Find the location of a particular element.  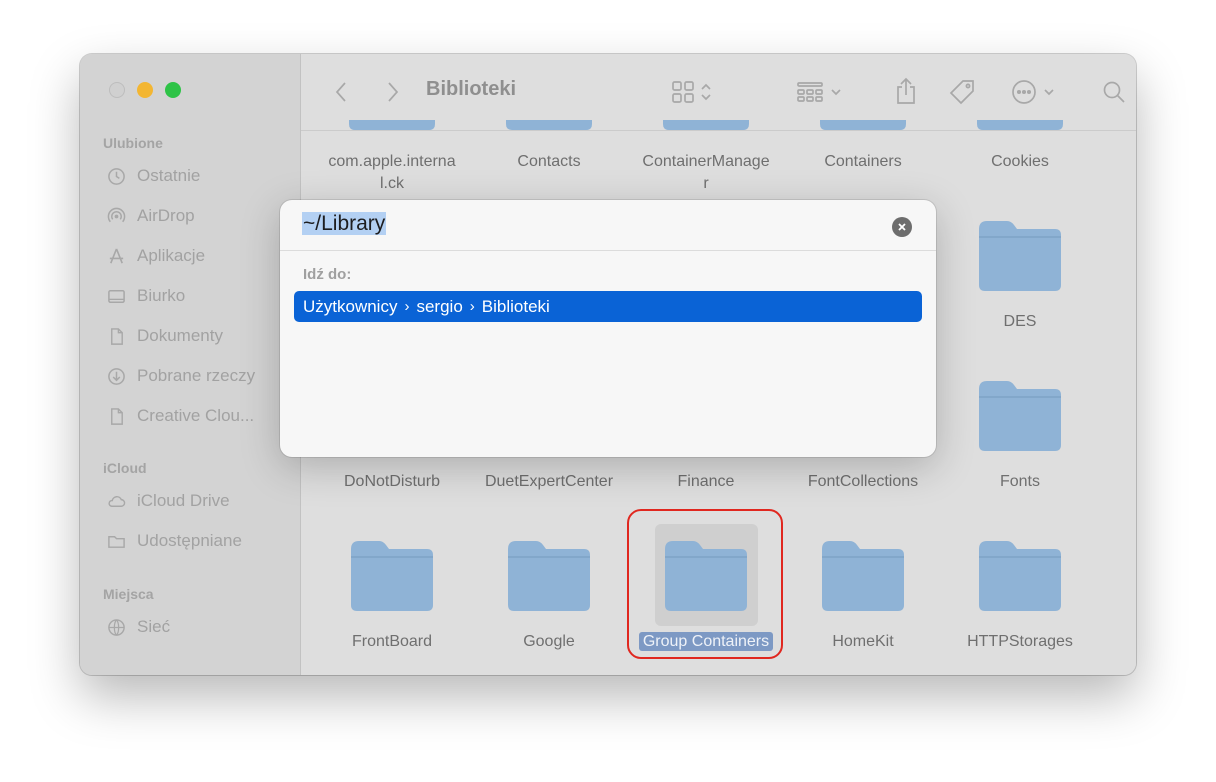

sidebar-item-shared: Udostępniane is located at coordinates (174, 541).